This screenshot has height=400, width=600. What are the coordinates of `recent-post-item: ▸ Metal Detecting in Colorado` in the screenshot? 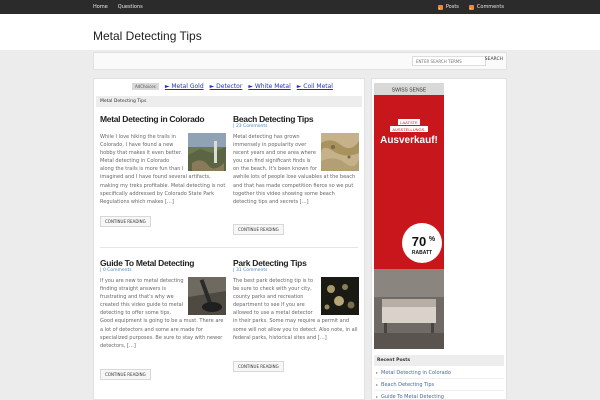 It's located at (439, 373).